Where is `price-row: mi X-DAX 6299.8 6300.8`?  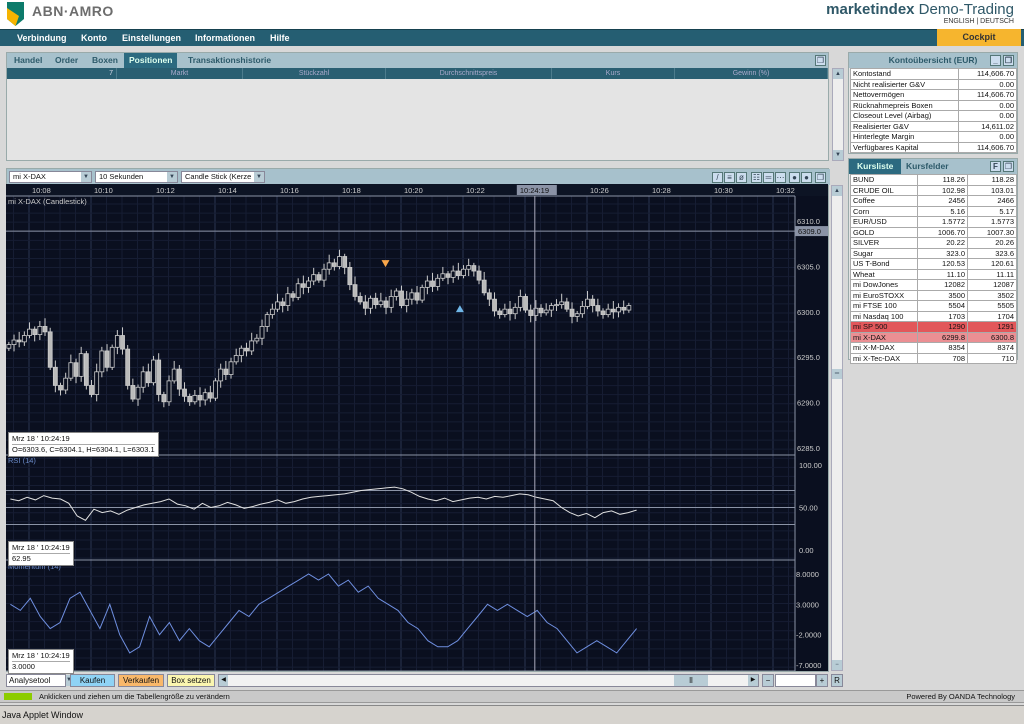
price-row: mi X-DAX 6299.8 6300.8 is located at coordinates (933, 337).